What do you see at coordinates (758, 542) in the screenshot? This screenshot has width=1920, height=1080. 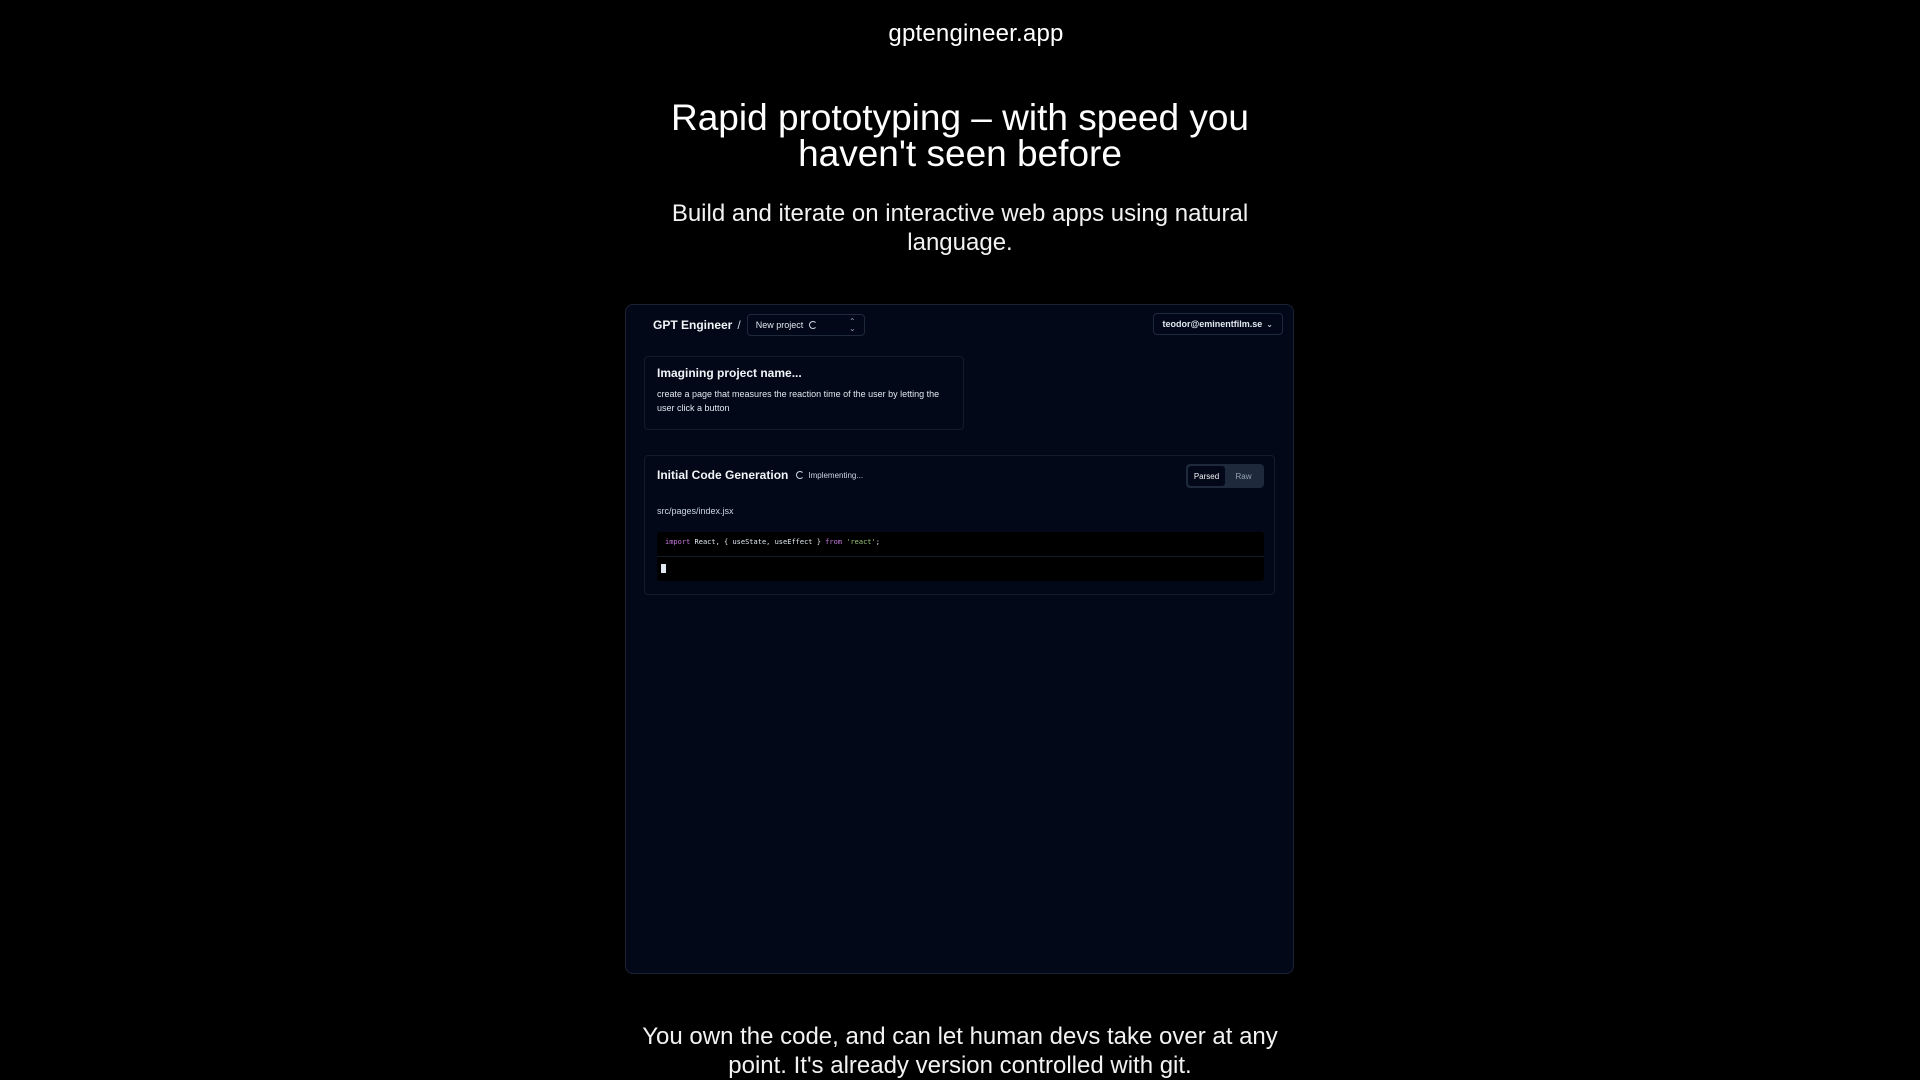 I see `code-body: React, { useState, useEffect }` at bounding box center [758, 542].